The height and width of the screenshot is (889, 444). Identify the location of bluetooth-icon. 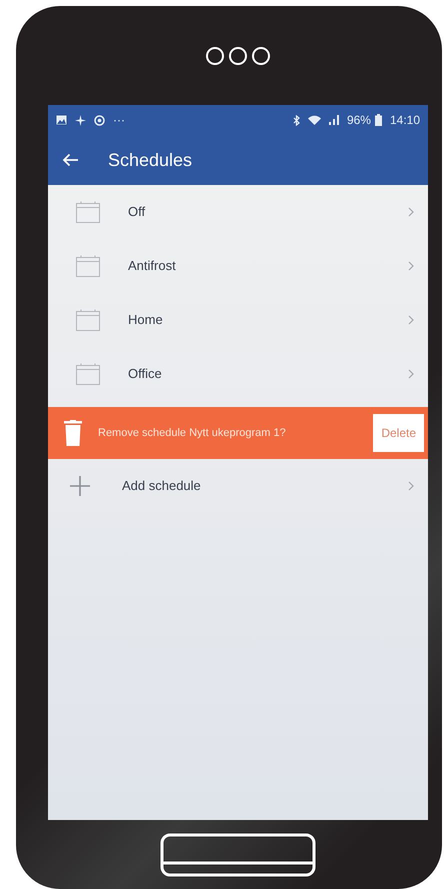
(296, 120).